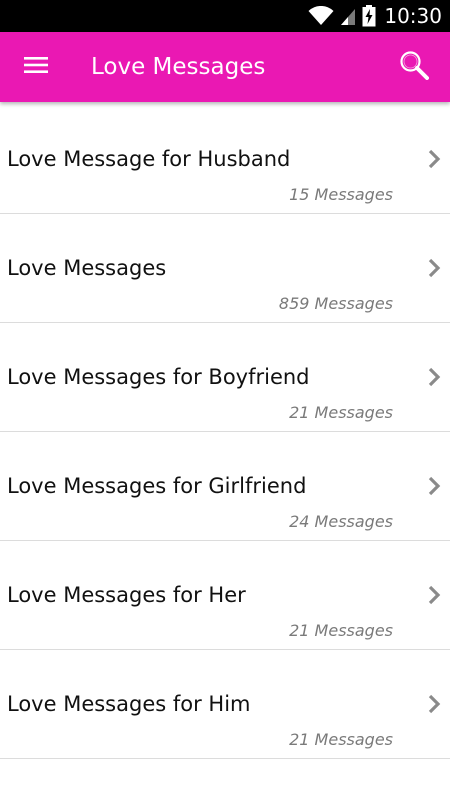 The image size is (450, 800). Describe the element at coordinates (178, 67) in the screenshot. I see `page-title: Love Messages` at that location.